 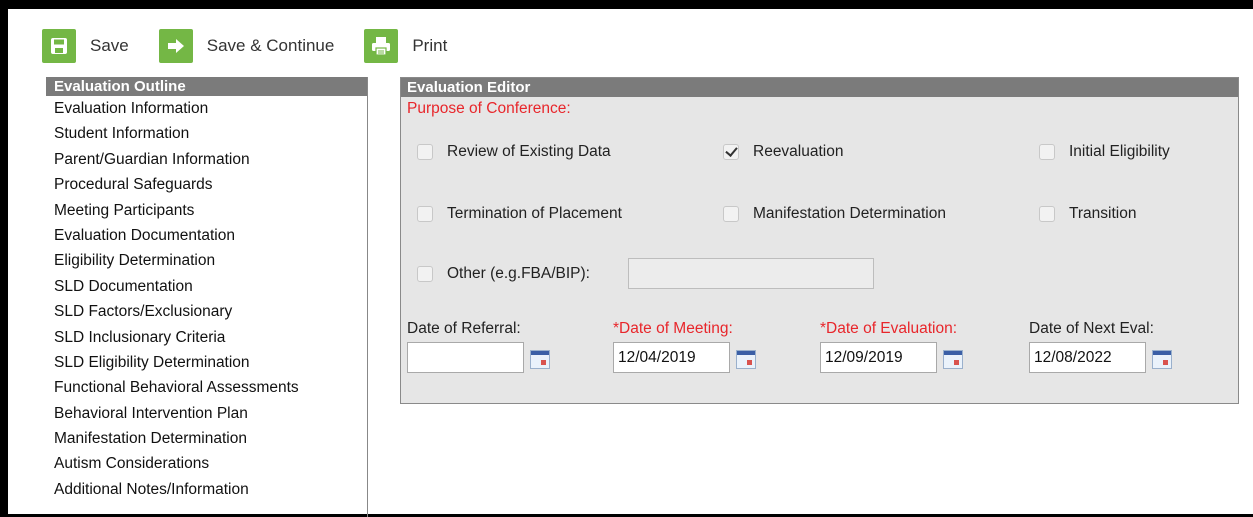 I want to click on toolbar: Save Save & Continue Print, so click(x=259, y=46).